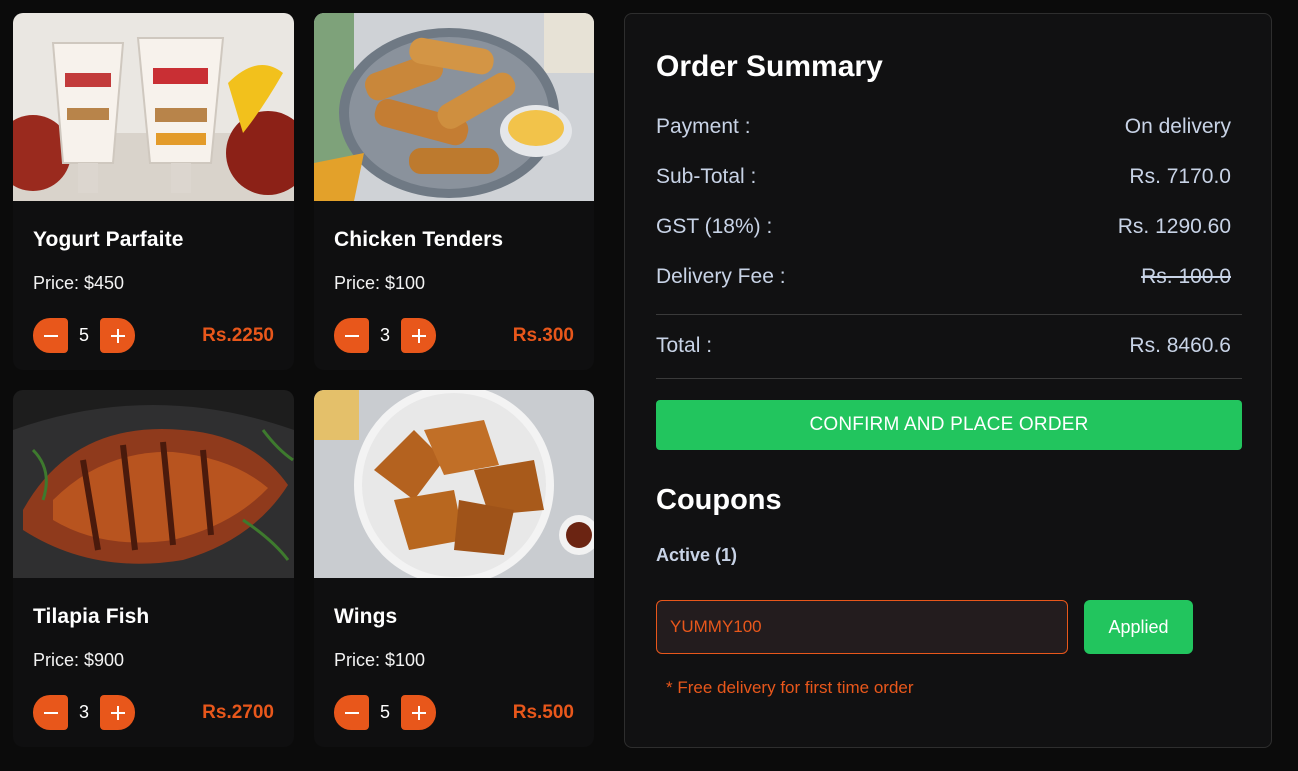  Describe the element at coordinates (943, 127) in the screenshot. I see `payment-row: Payment : On delivery` at that location.